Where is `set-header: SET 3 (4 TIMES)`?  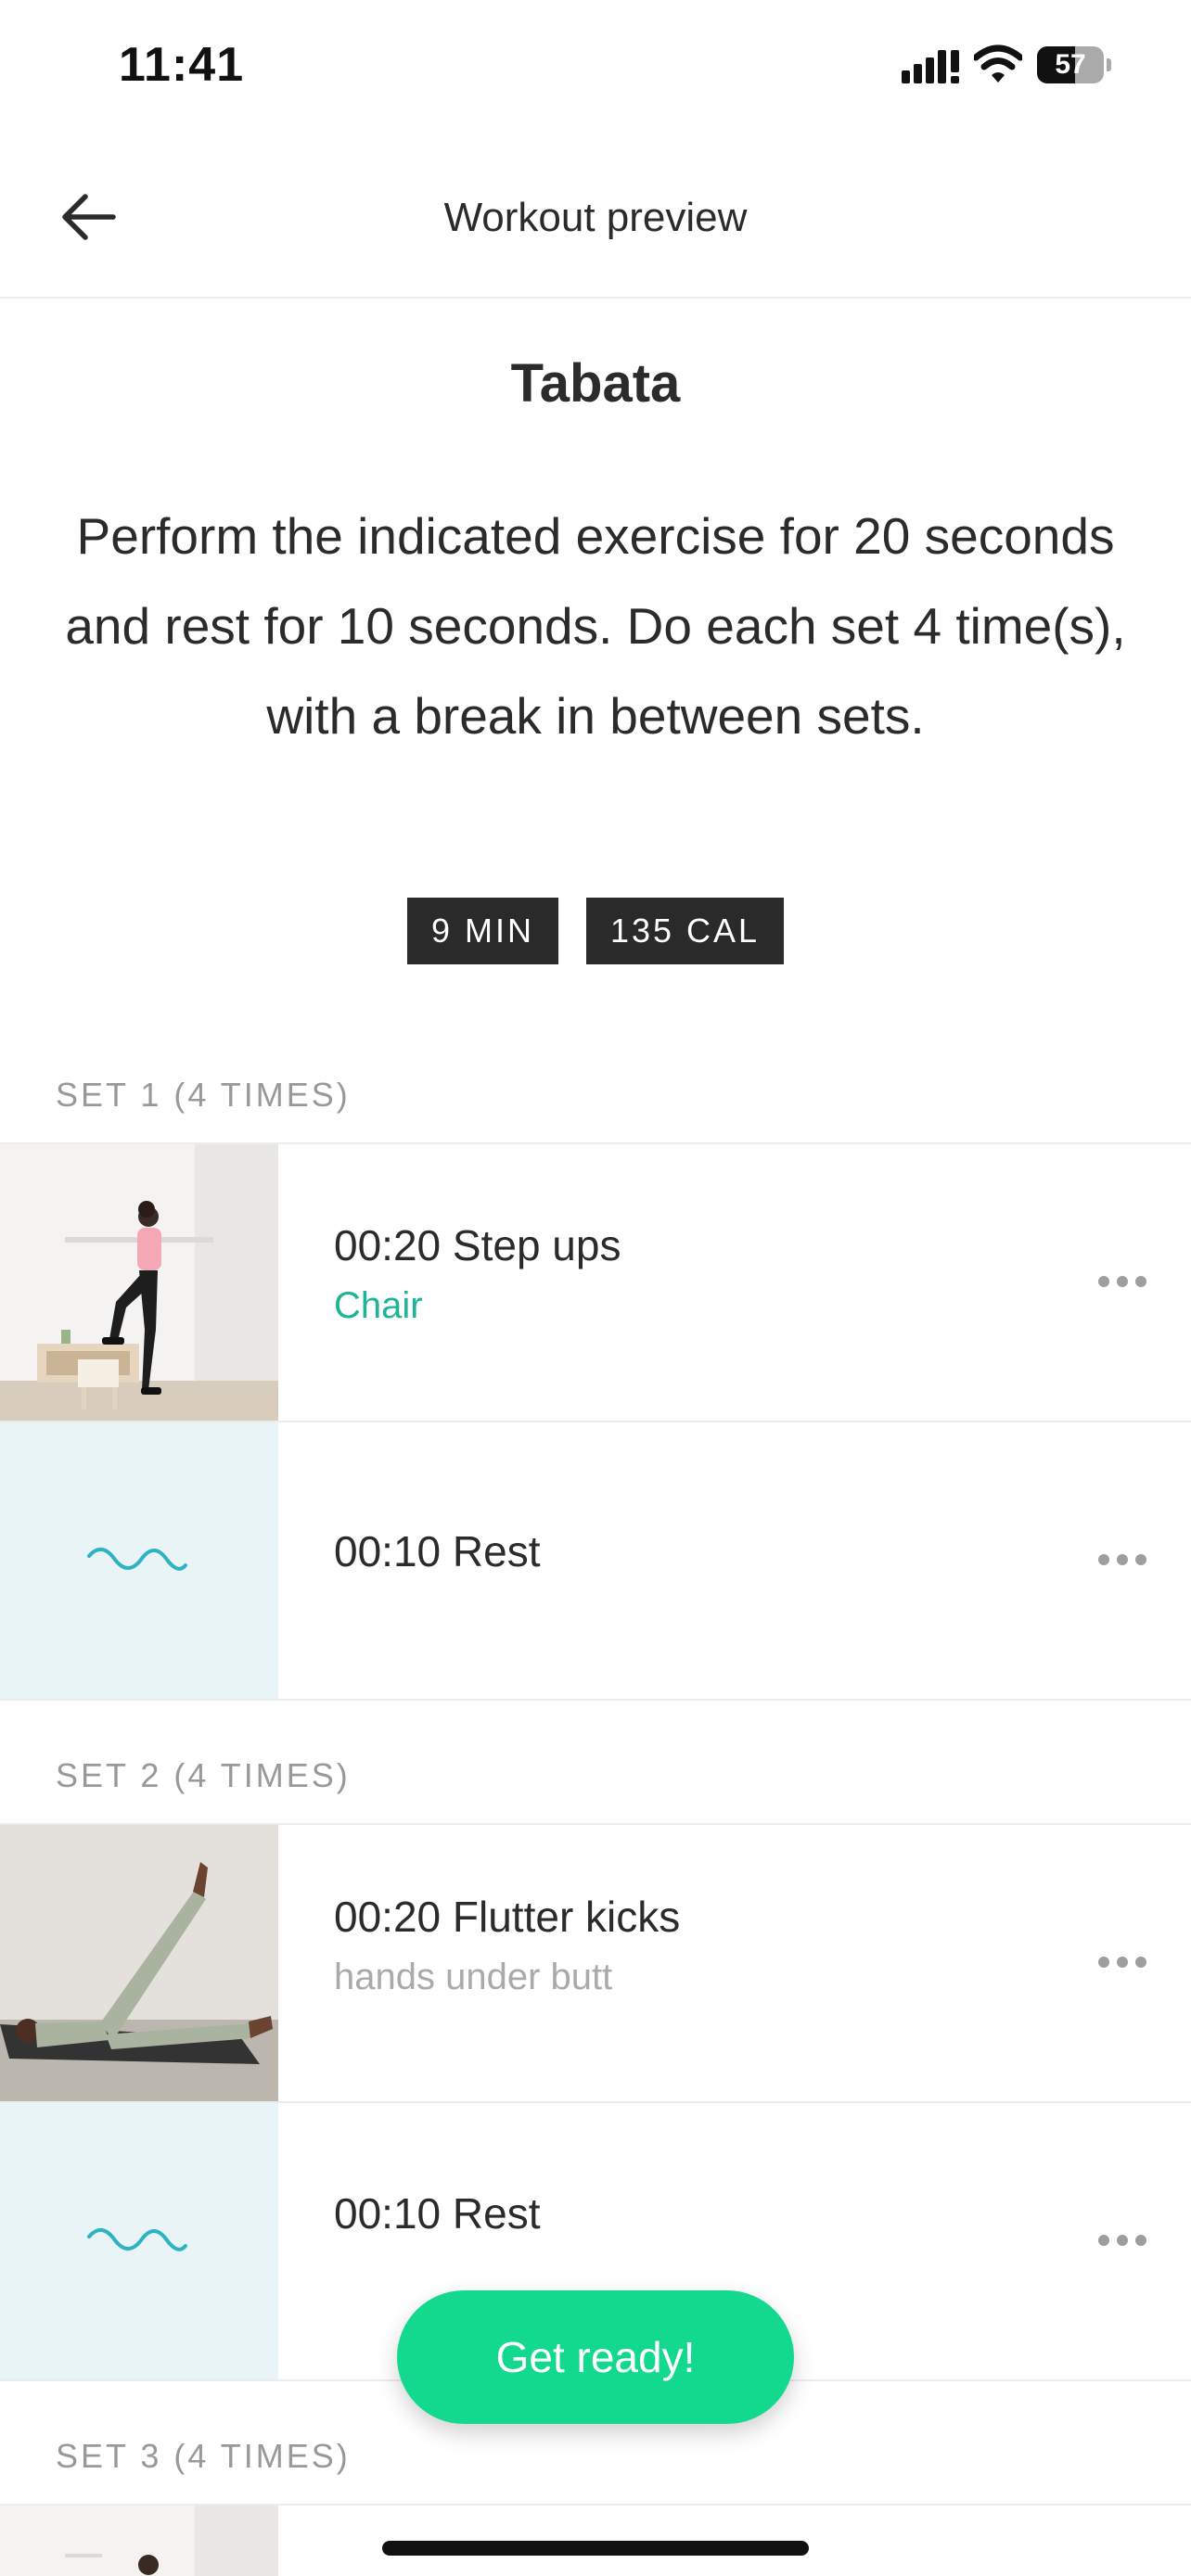
set-header: SET 3 (4 TIMES) is located at coordinates (203, 2456).